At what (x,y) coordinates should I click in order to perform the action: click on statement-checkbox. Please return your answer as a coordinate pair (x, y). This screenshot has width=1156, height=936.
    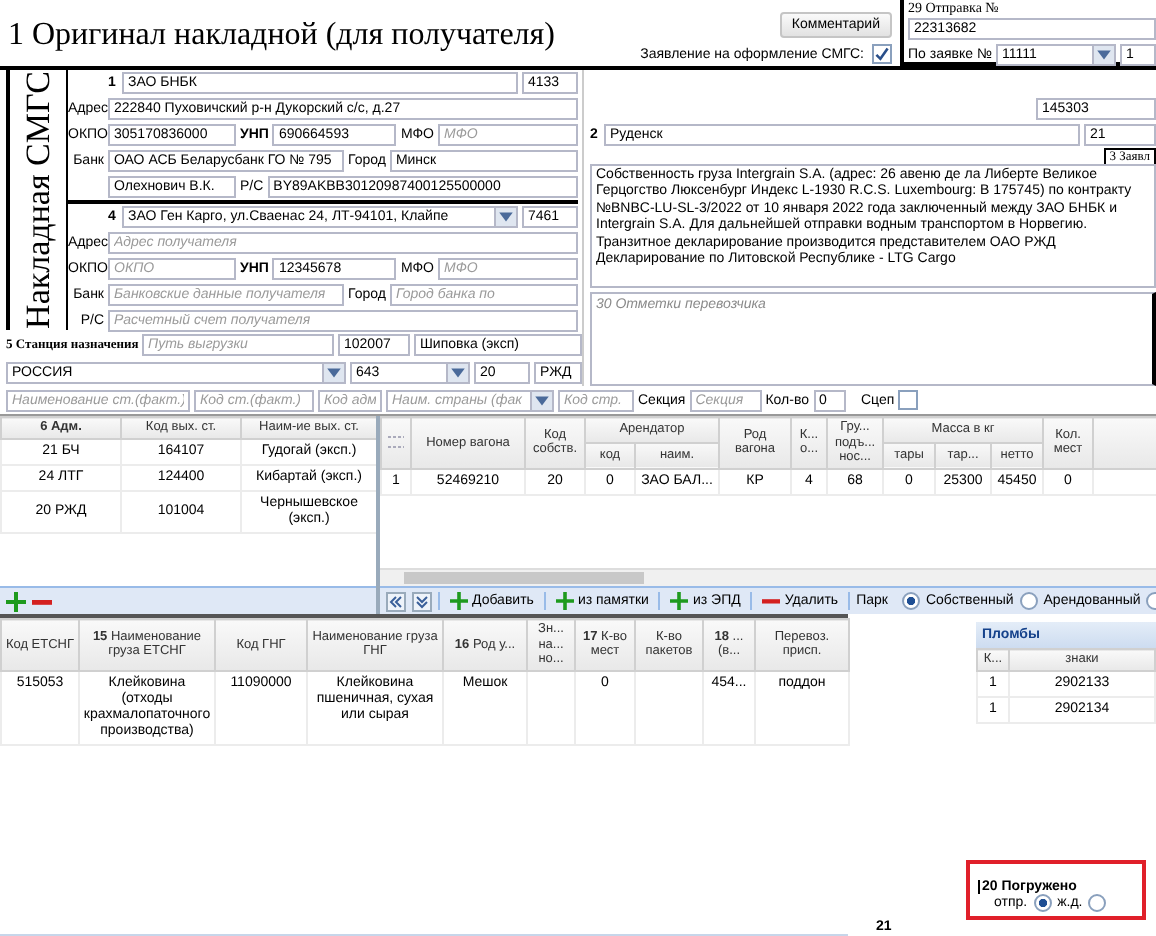
    Looking at the image, I should click on (882, 54).